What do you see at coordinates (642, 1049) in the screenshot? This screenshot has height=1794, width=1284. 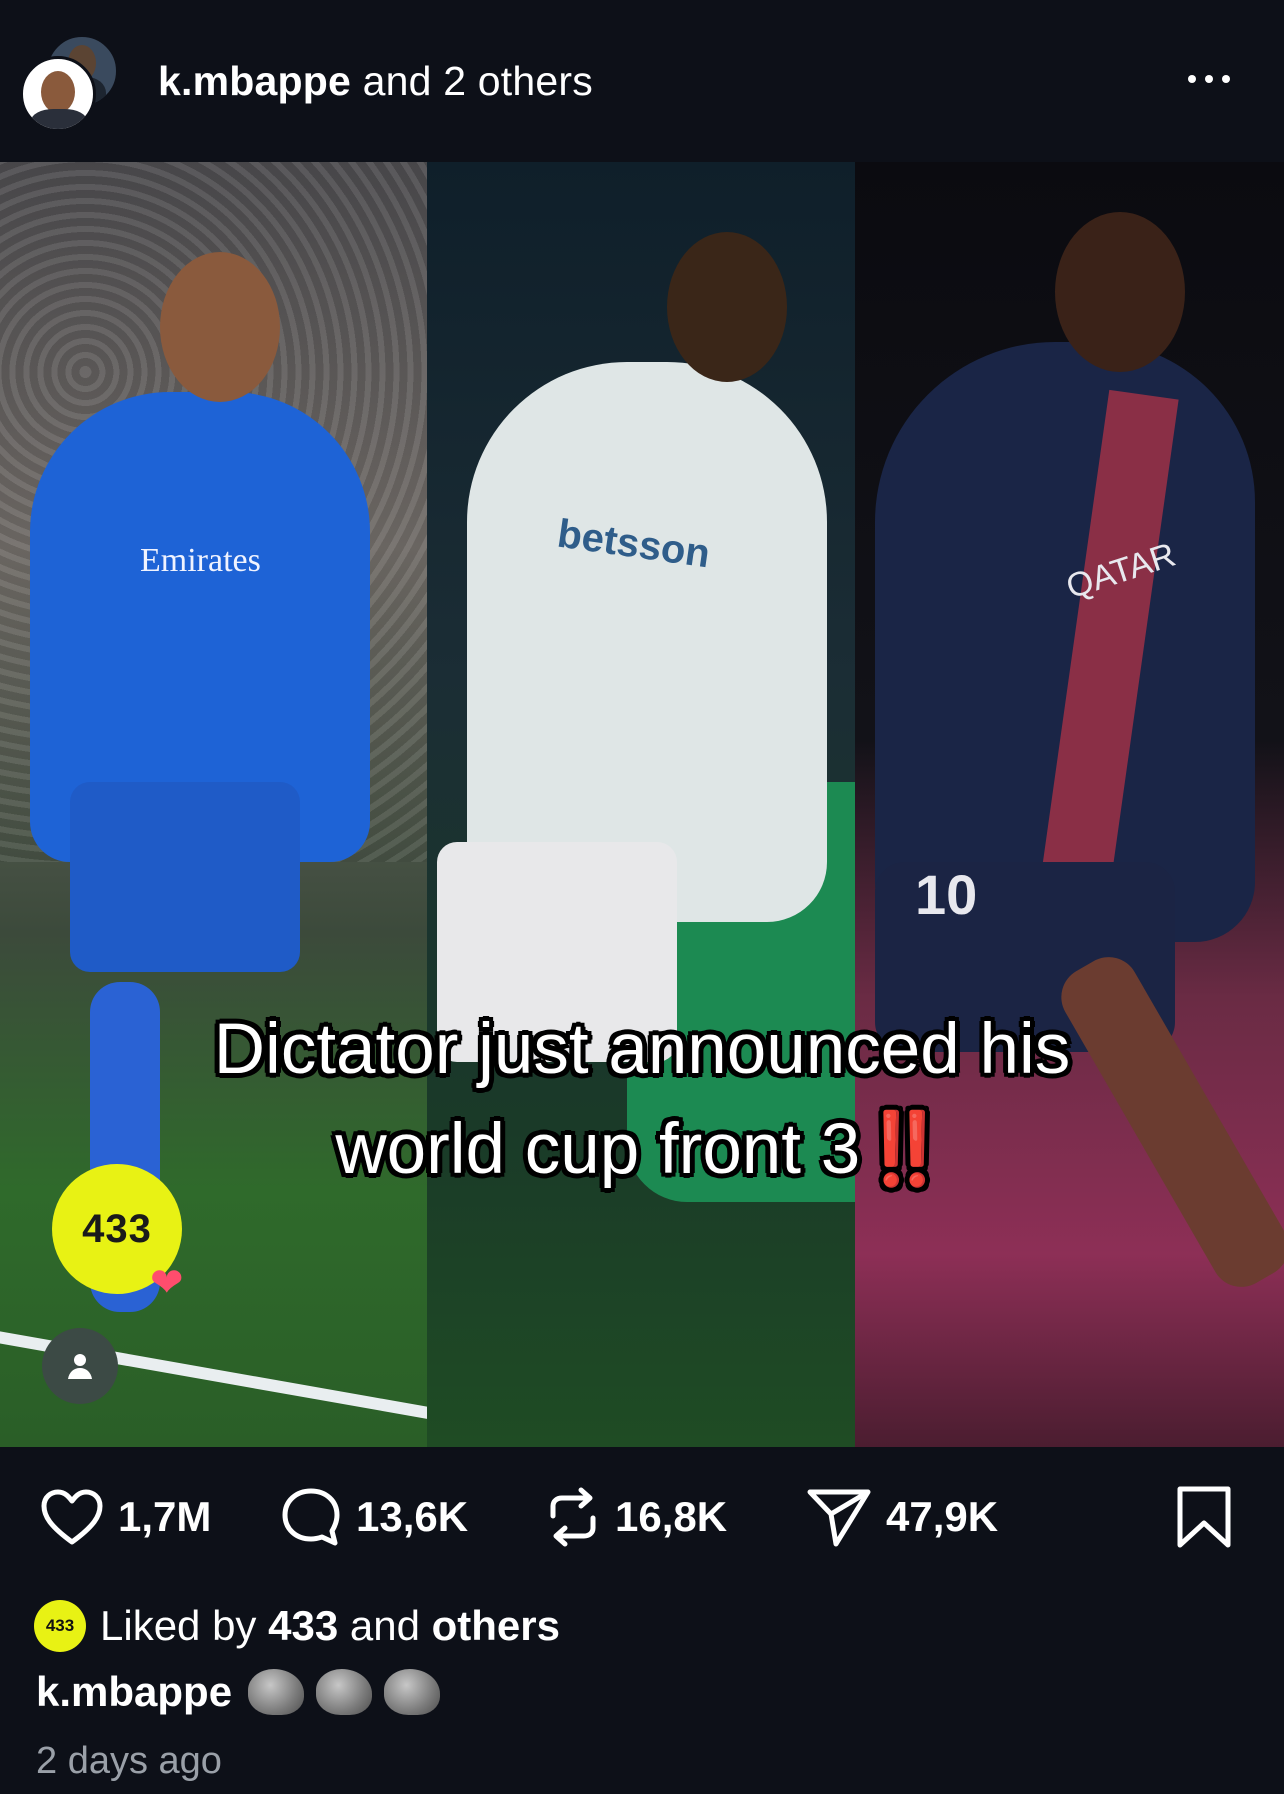 I see `overlay-line-1: Dictator just announced his` at bounding box center [642, 1049].